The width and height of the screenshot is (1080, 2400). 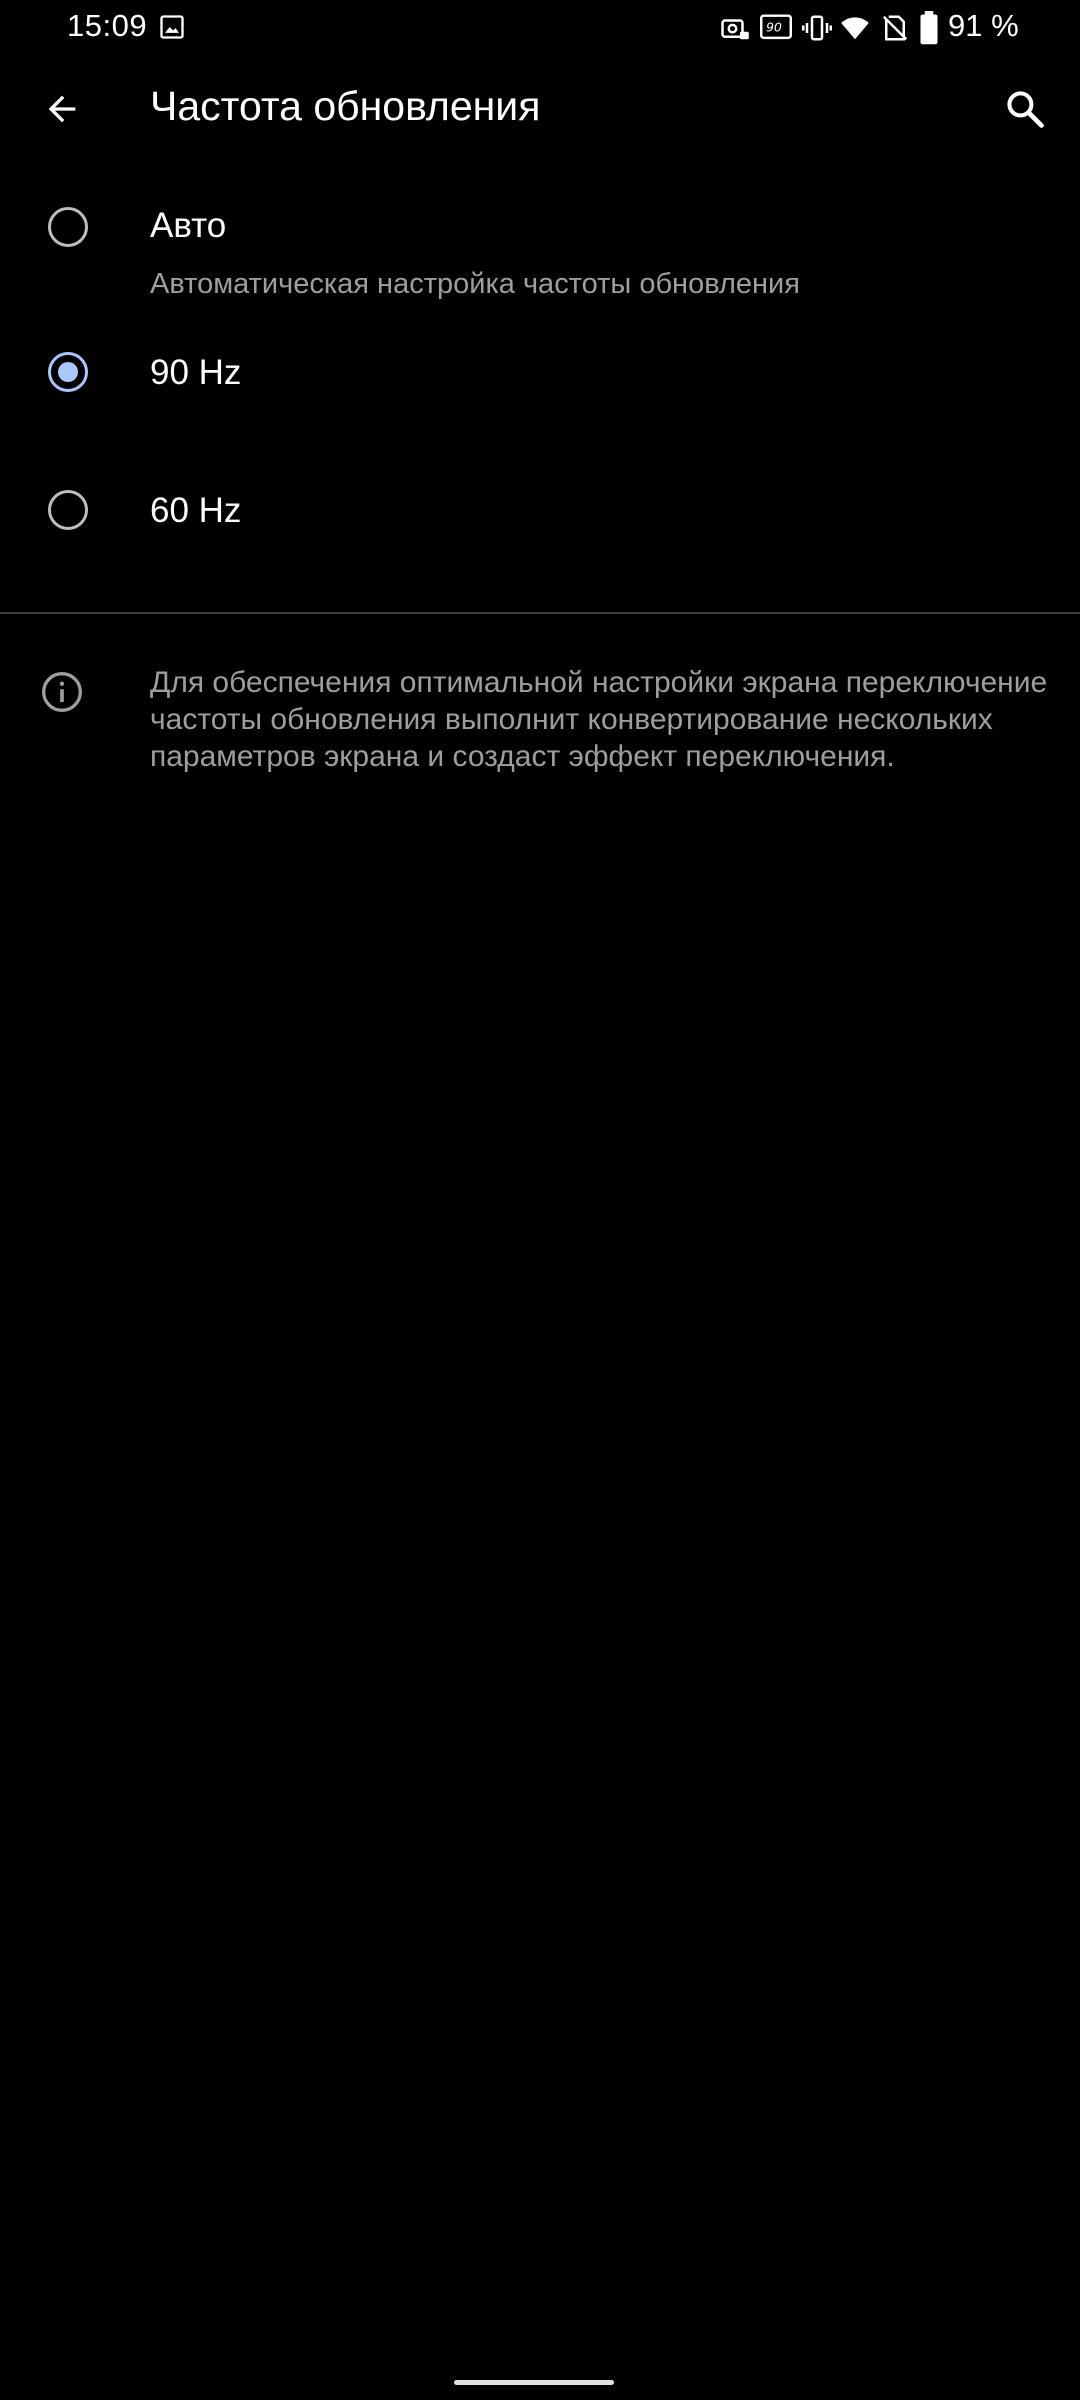 I want to click on refresh-rate-90-icon: 90, so click(x=776, y=27).